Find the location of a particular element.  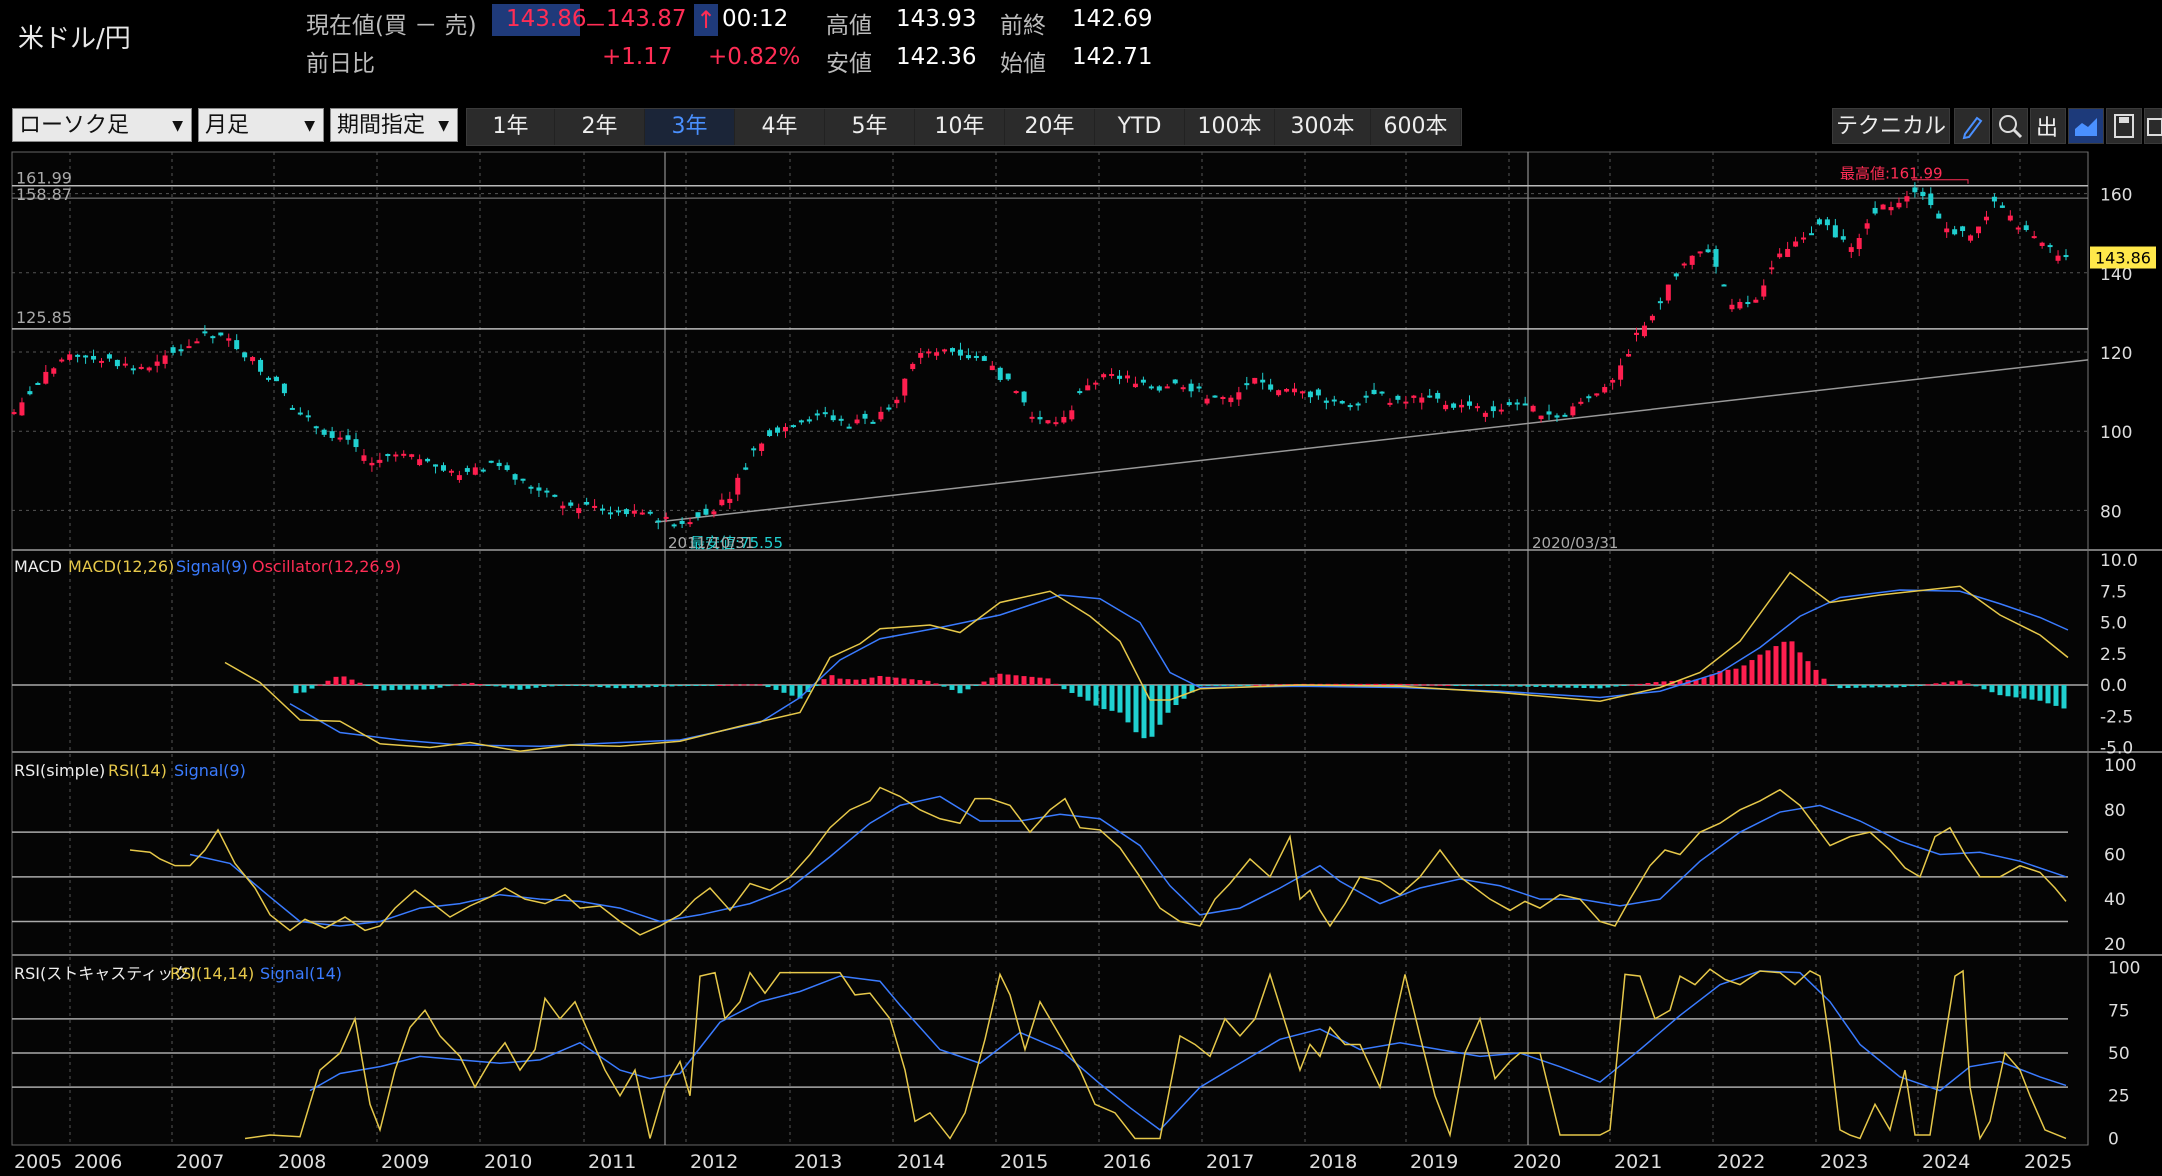

area-chart-icon is located at coordinates (2086, 126).